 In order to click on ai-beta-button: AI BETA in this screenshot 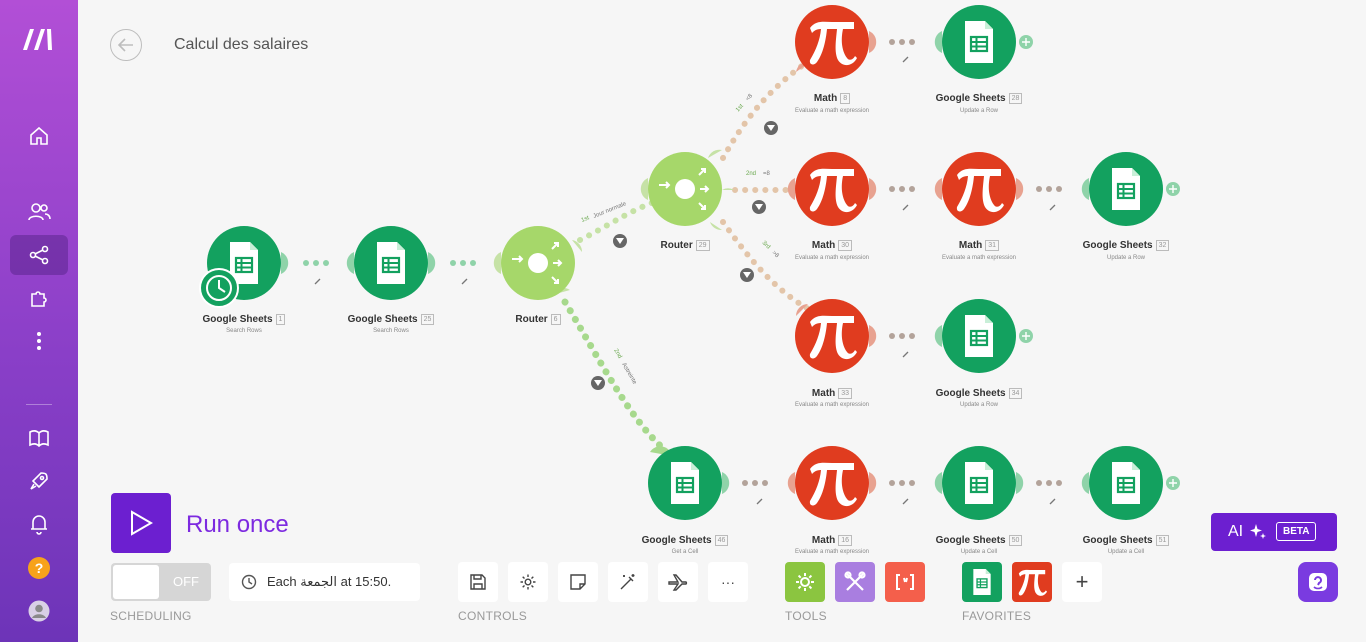, I will do `click(1274, 532)`.